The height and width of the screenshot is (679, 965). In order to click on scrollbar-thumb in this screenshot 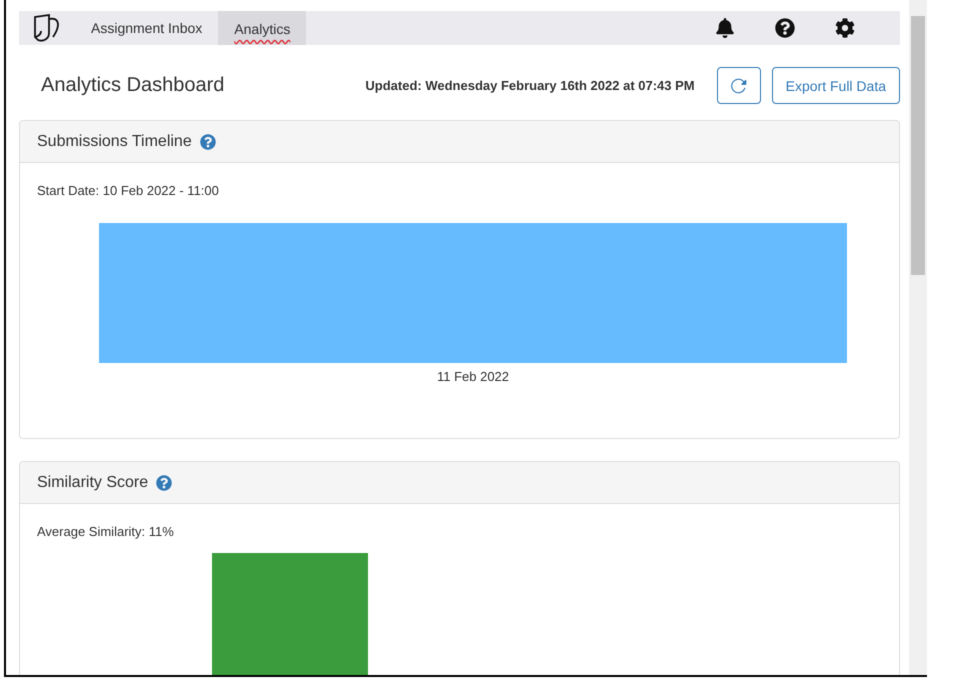, I will do `click(918, 145)`.